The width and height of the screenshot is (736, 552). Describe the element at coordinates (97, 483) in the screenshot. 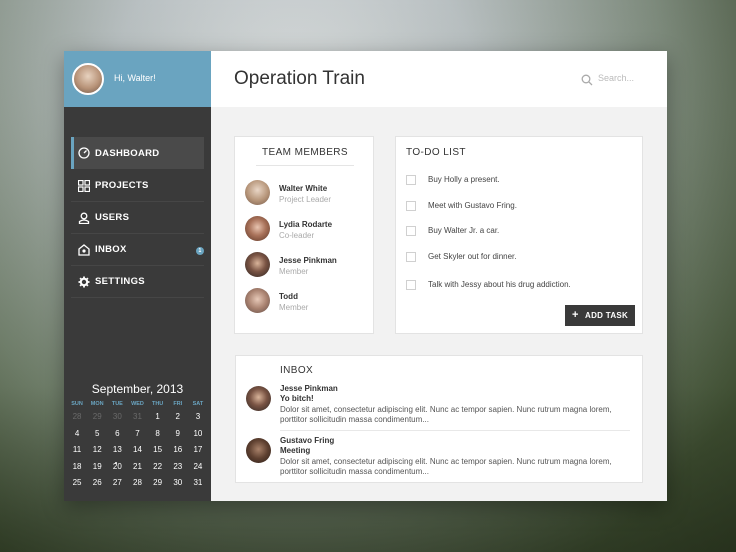

I see `calendar-day: 26` at that location.